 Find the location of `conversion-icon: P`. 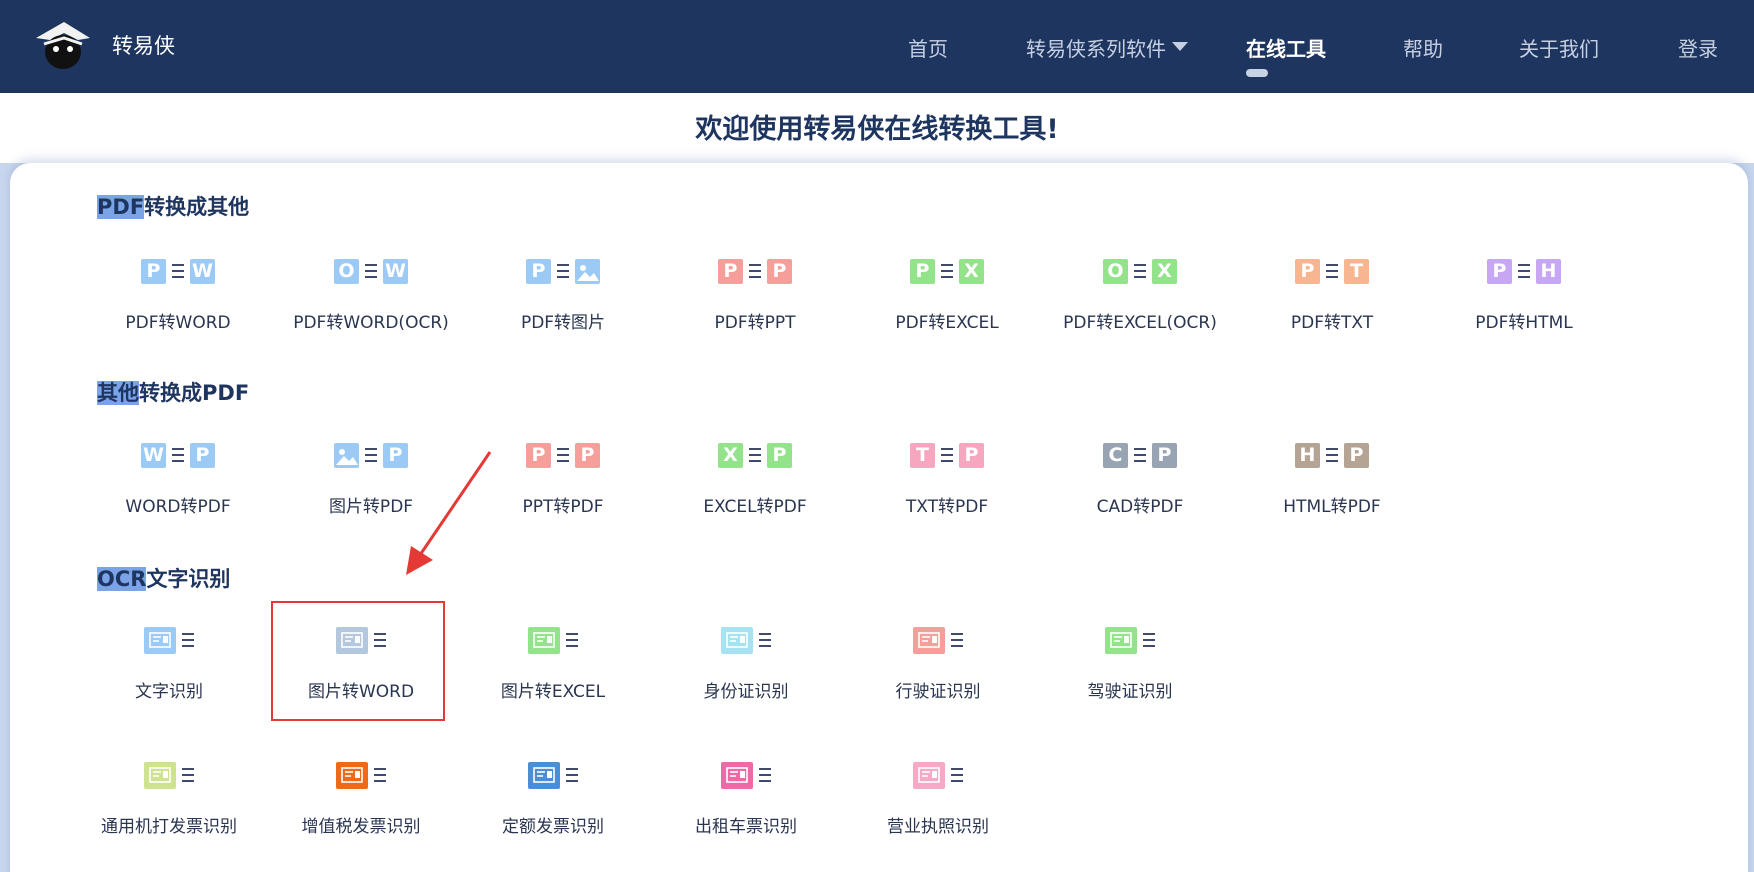

conversion-icon: P is located at coordinates (563, 271).